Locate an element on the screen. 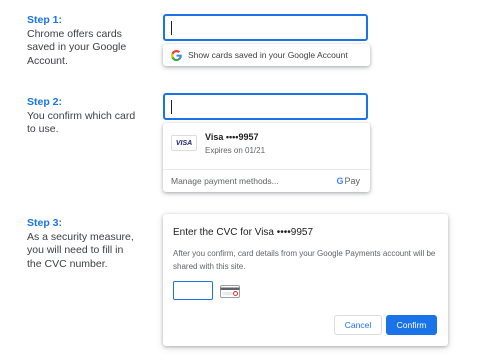 The image size is (480, 360). cancel-button: Cancel is located at coordinates (358, 325).